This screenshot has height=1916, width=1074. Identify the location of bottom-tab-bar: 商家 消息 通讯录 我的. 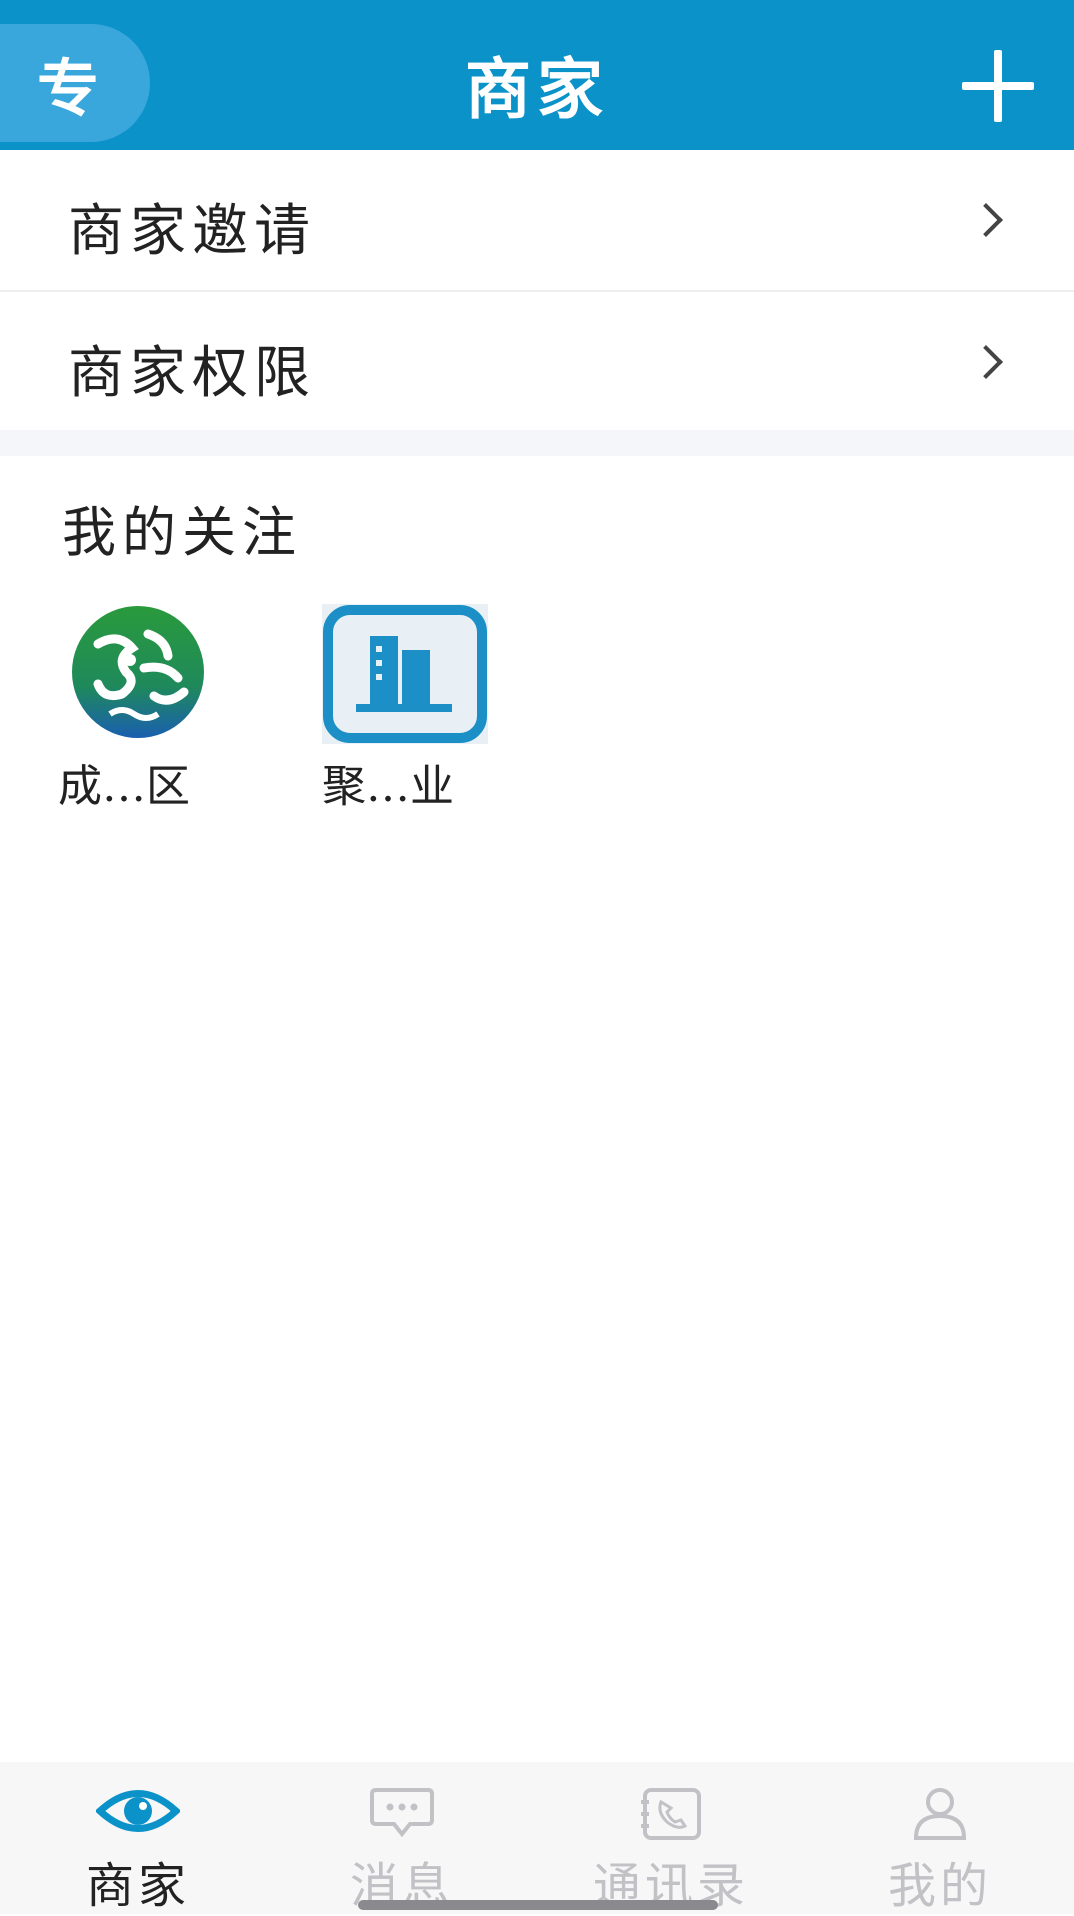
(537, 1838).